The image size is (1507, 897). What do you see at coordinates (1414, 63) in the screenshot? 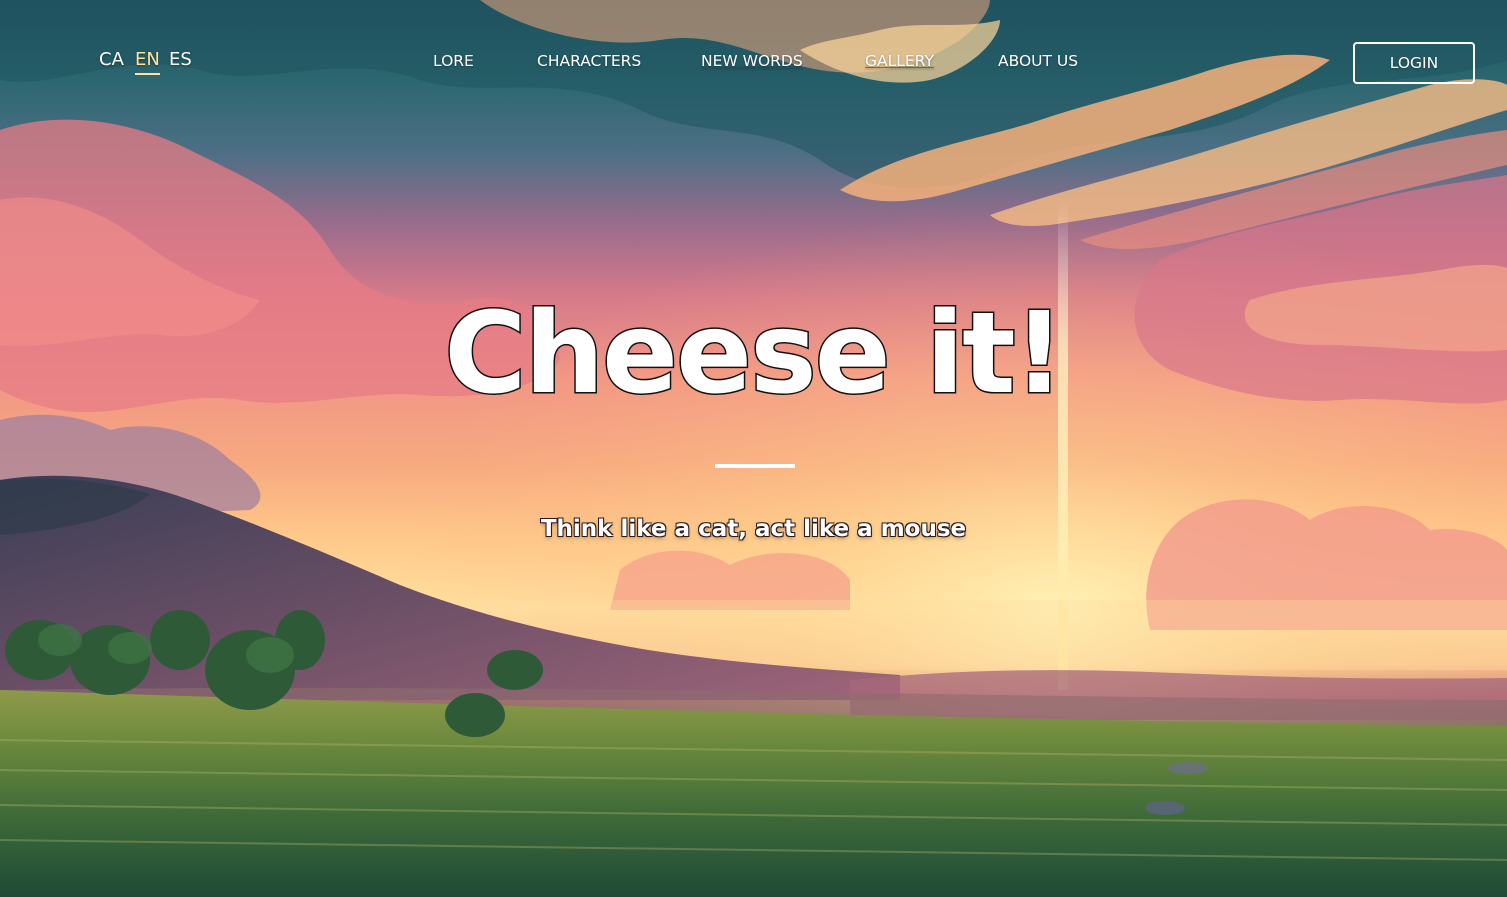
I see `login-button: LOGIN` at bounding box center [1414, 63].